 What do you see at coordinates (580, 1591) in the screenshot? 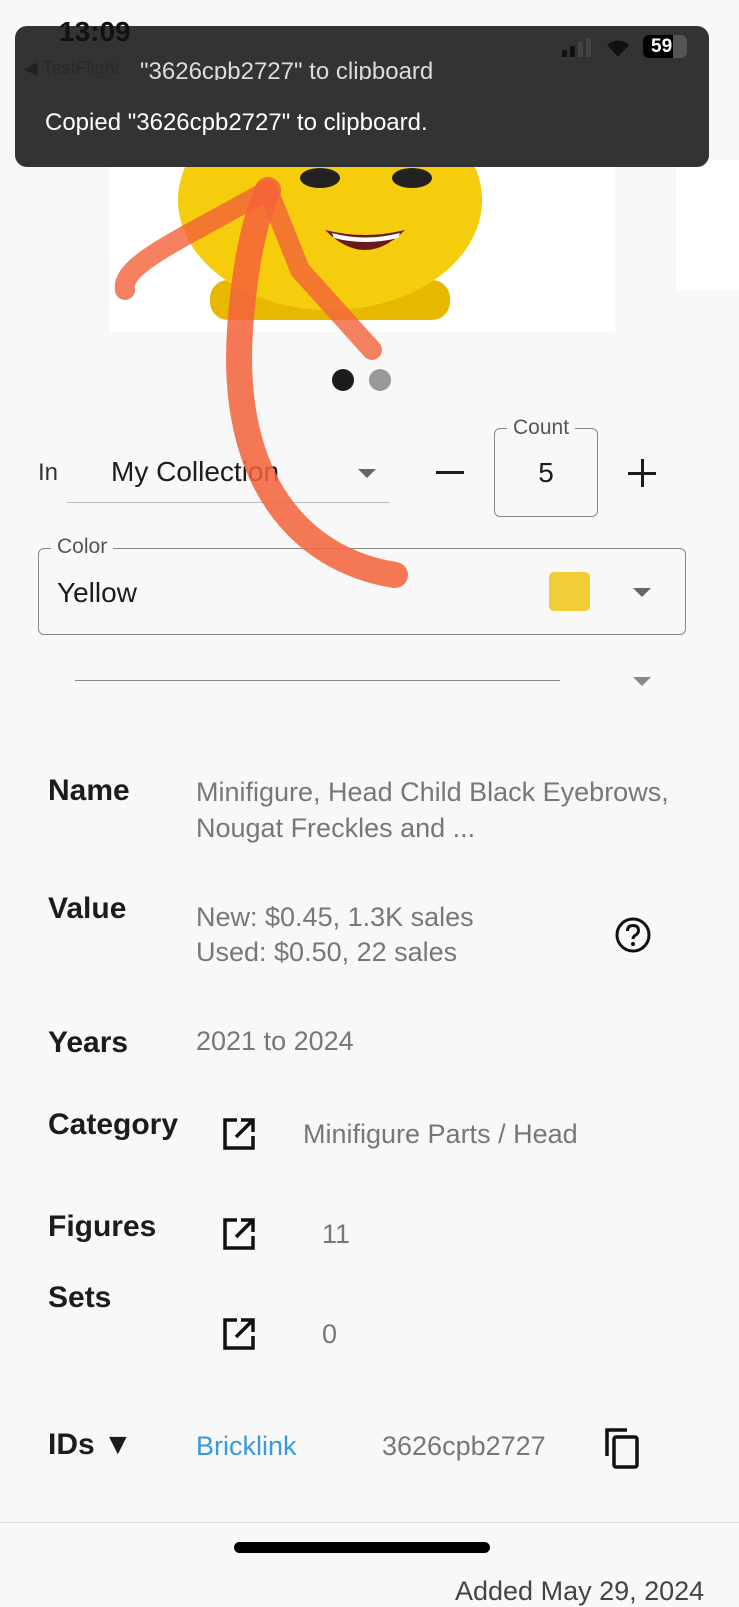
I see `added-date: Added May 29, 2024` at bounding box center [580, 1591].